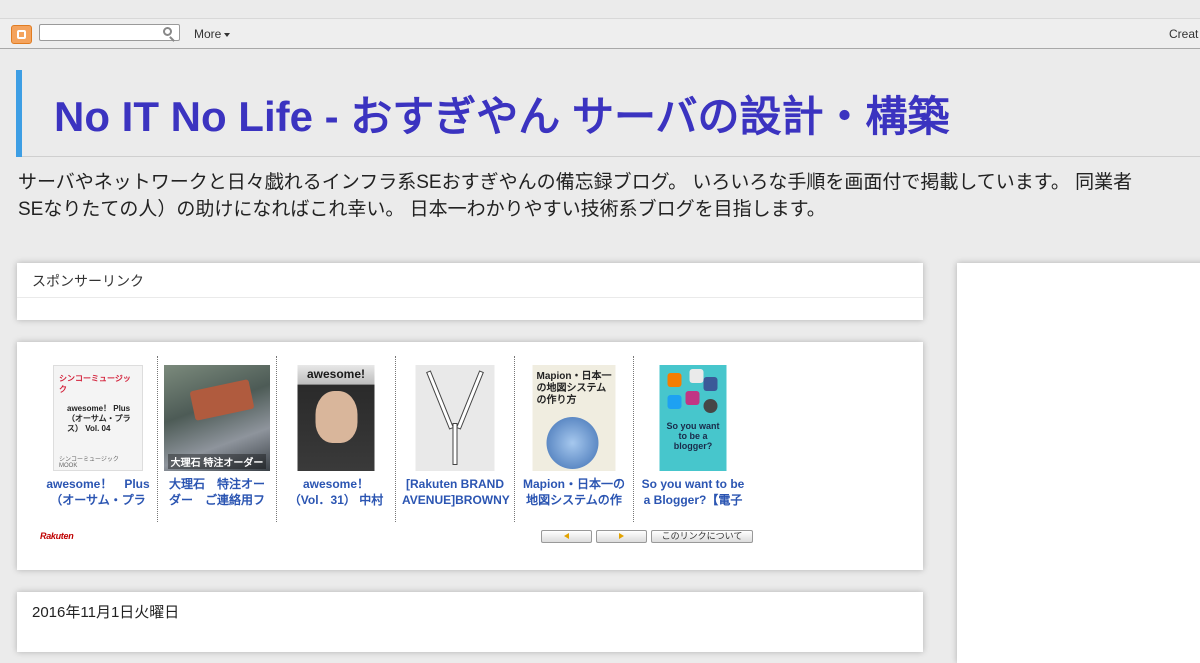 This screenshot has width=1200, height=663. Describe the element at coordinates (696, 376) in the screenshot. I see `mail-icon` at that location.